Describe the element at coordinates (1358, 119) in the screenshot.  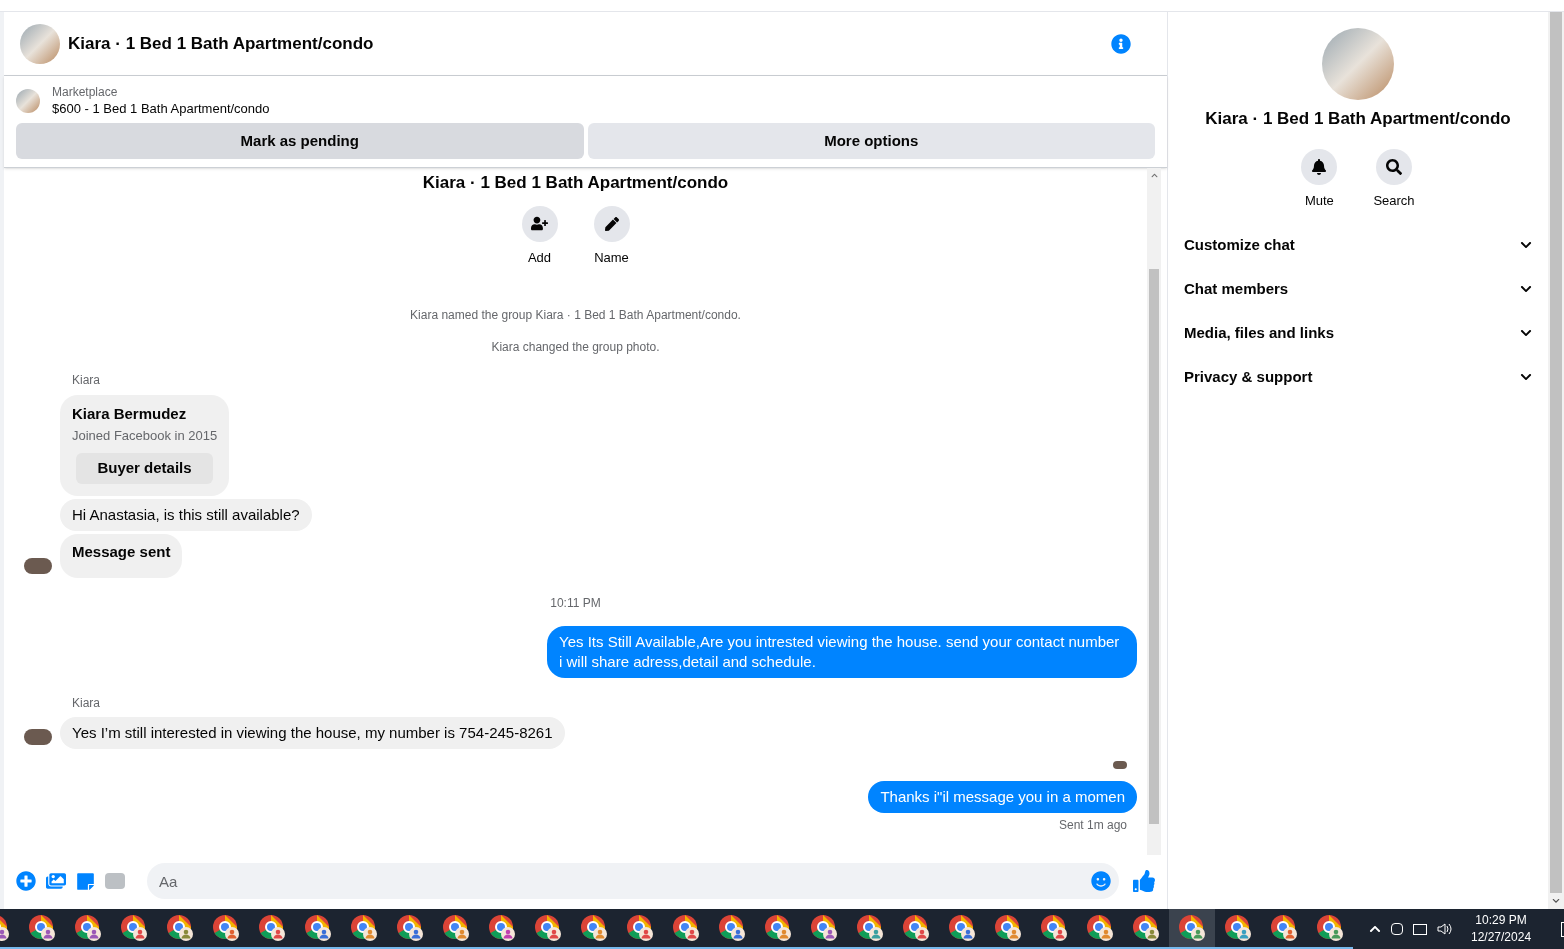
I see `panel-title: Kiara · 1 Bed 1 Bath Apartment/condo` at that location.